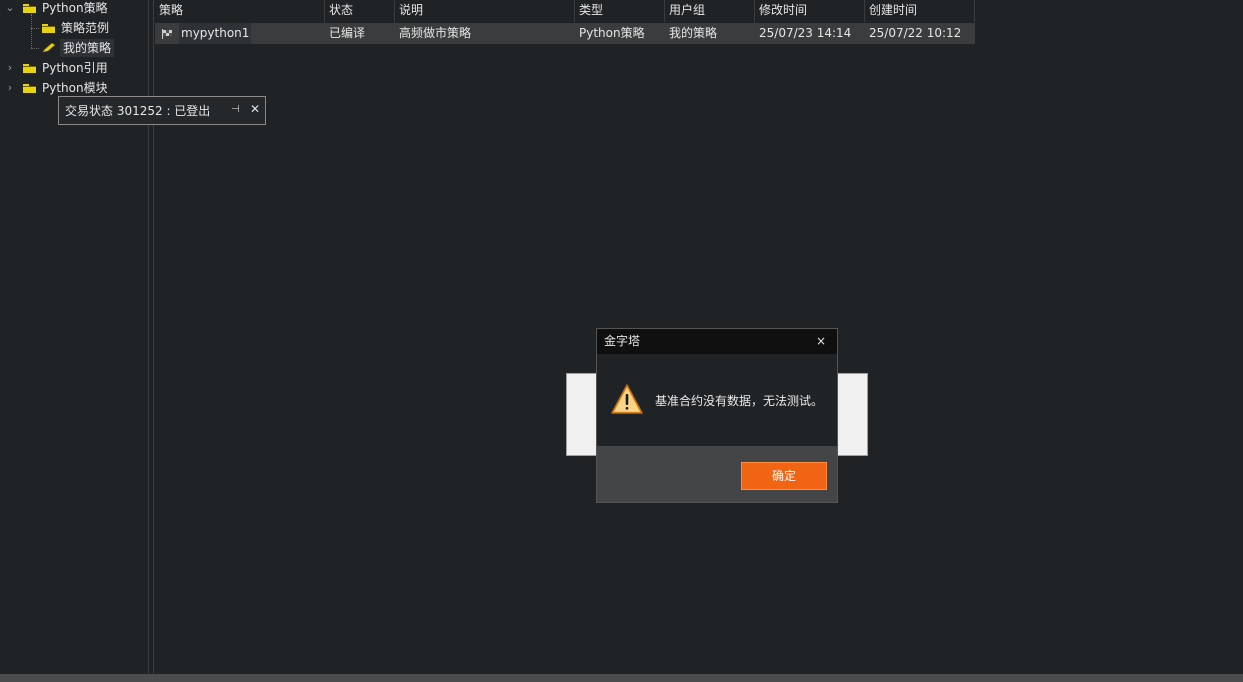 This screenshot has height=682, width=1243. What do you see at coordinates (739, 401) in the screenshot?
I see `dialog-message: 基准合约没有数据，无法测试。` at bounding box center [739, 401].